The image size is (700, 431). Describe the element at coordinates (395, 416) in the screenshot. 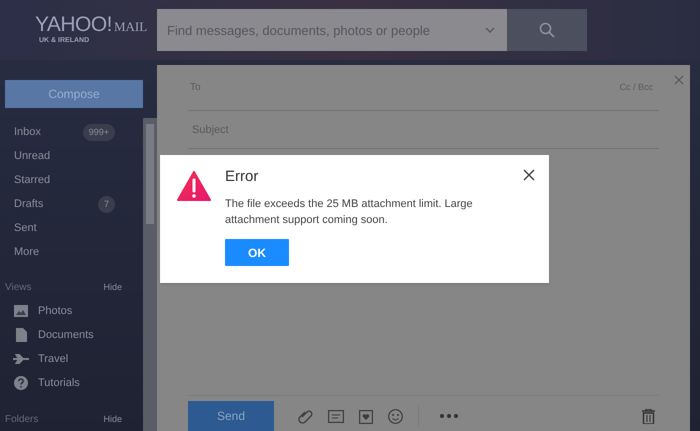

I see `emoji-icon` at that location.